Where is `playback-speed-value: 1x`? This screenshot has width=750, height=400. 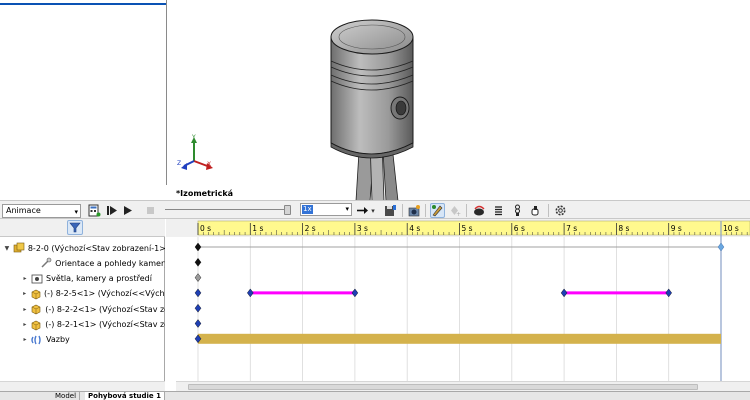
playback-speed-value: 1x is located at coordinates (307, 209).